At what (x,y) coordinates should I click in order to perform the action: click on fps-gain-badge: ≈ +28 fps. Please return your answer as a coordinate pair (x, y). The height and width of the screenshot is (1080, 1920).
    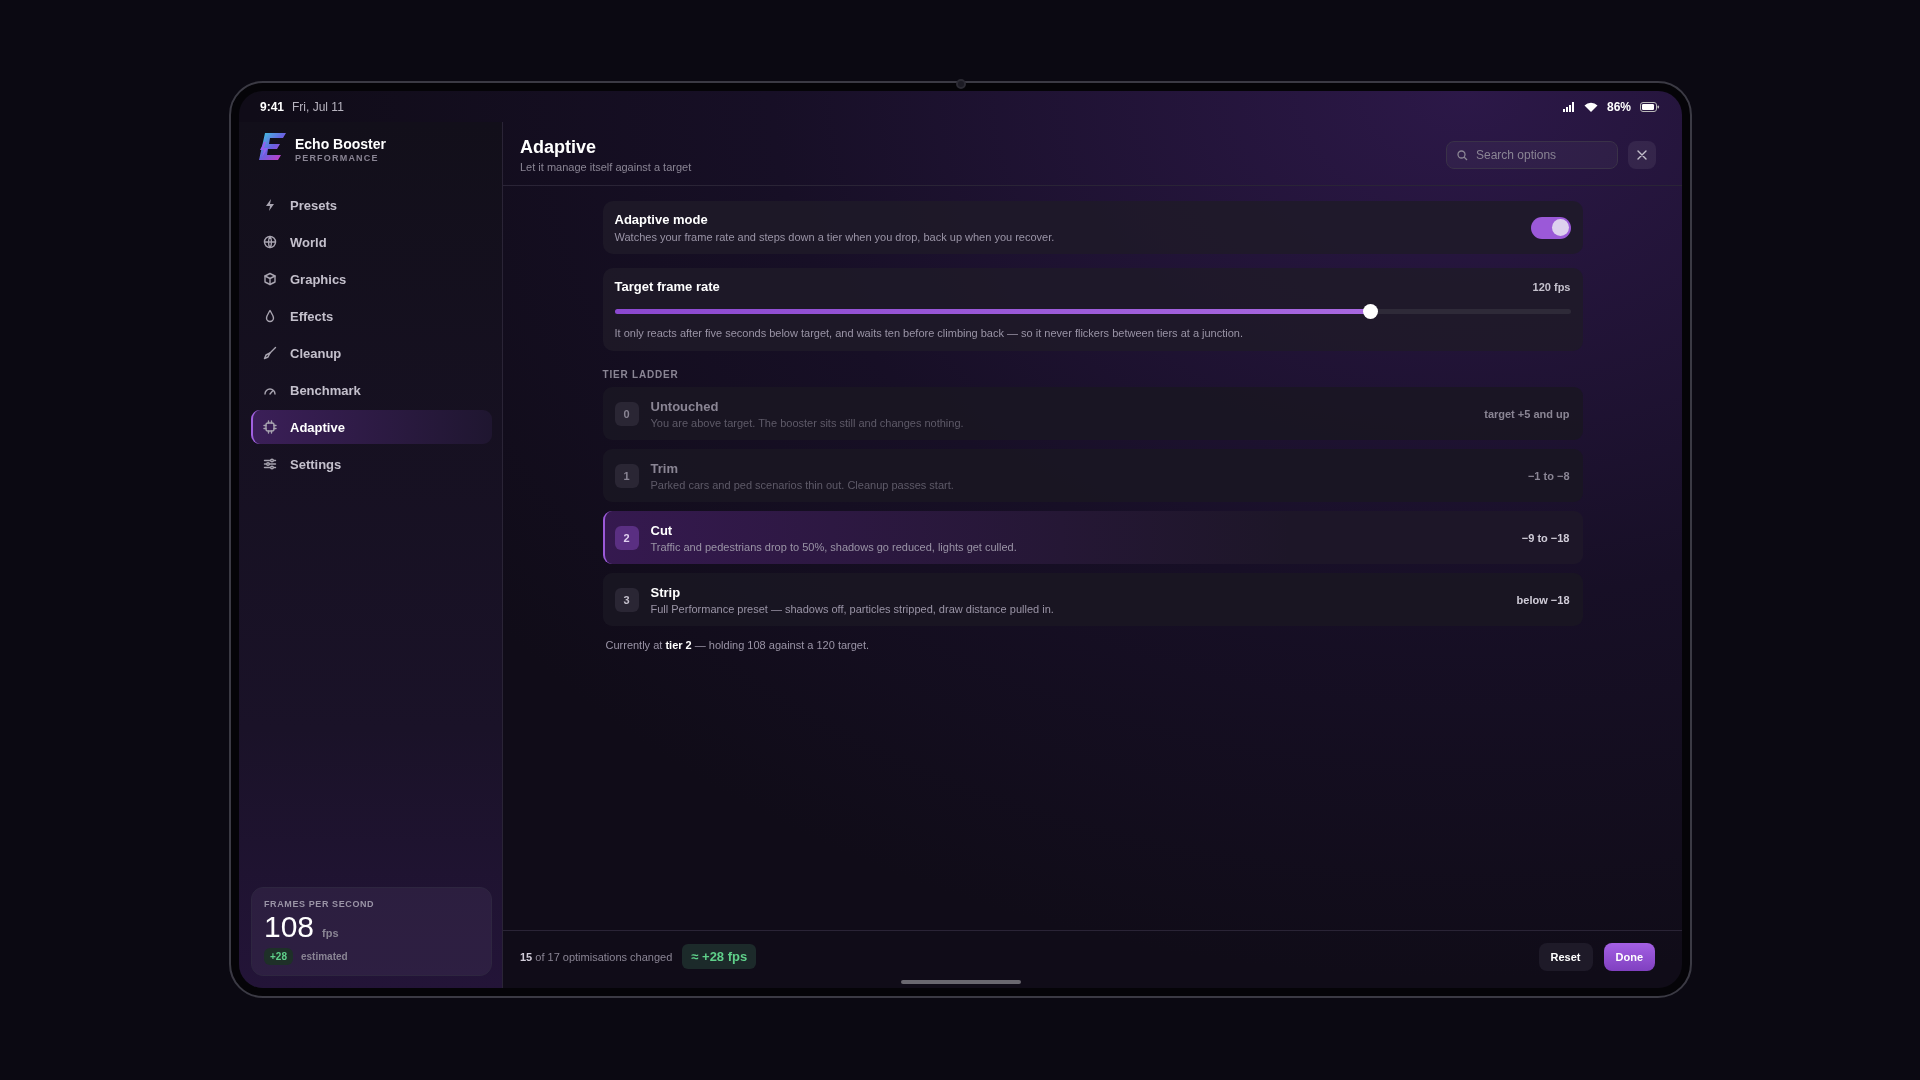
    Looking at the image, I should click on (719, 956).